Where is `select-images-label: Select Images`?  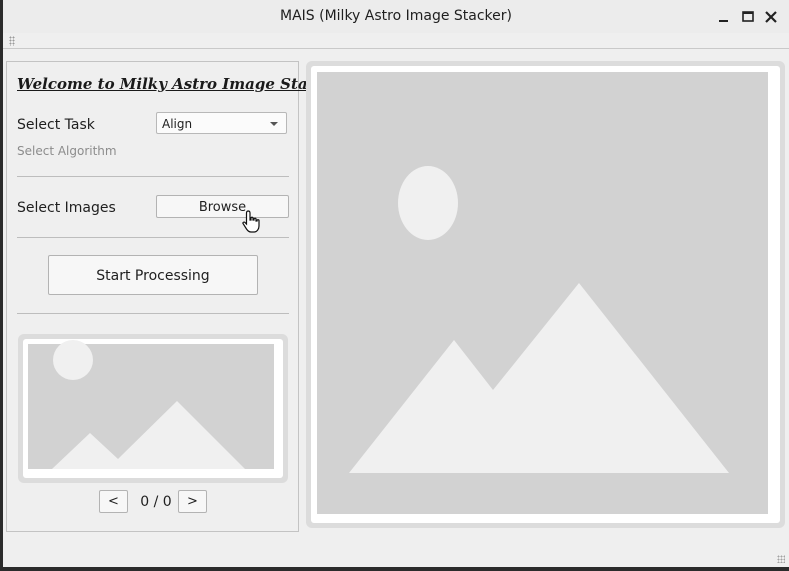 select-images-label: Select Images is located at coordinates (66, 208).